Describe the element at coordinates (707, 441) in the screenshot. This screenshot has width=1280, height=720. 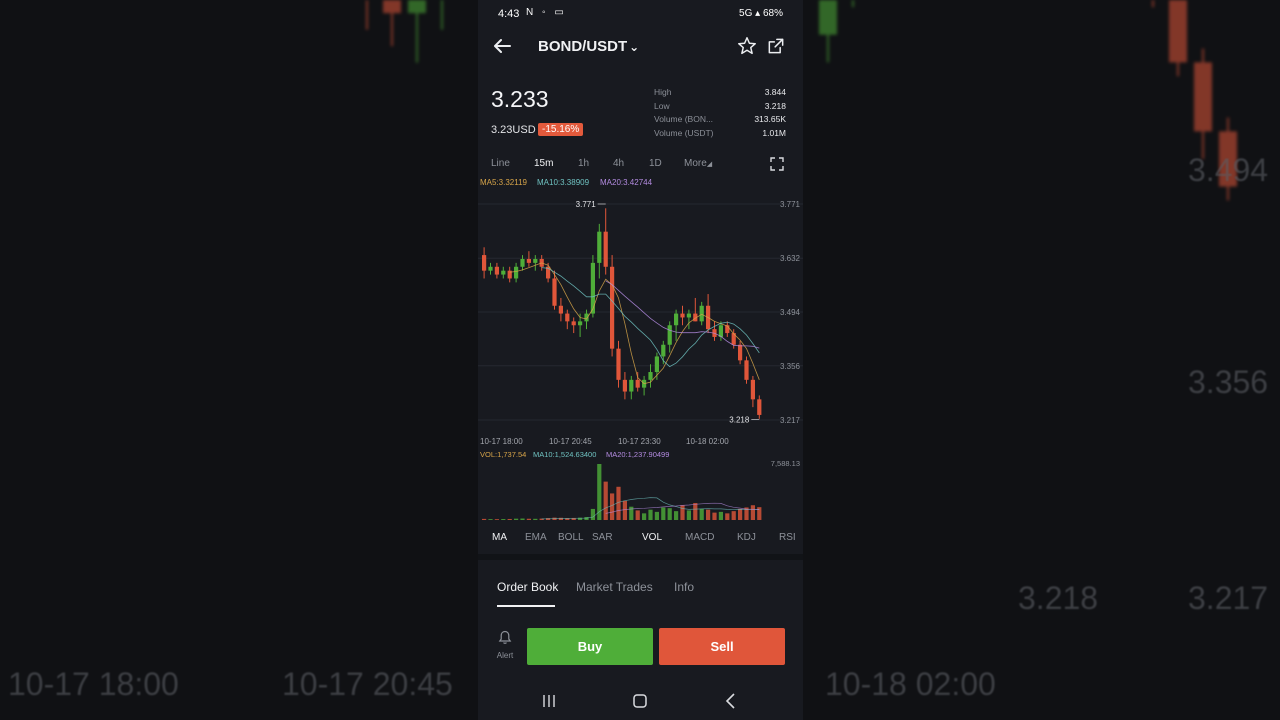
I see `time-axis-label: 10-18 02:00` at that location.